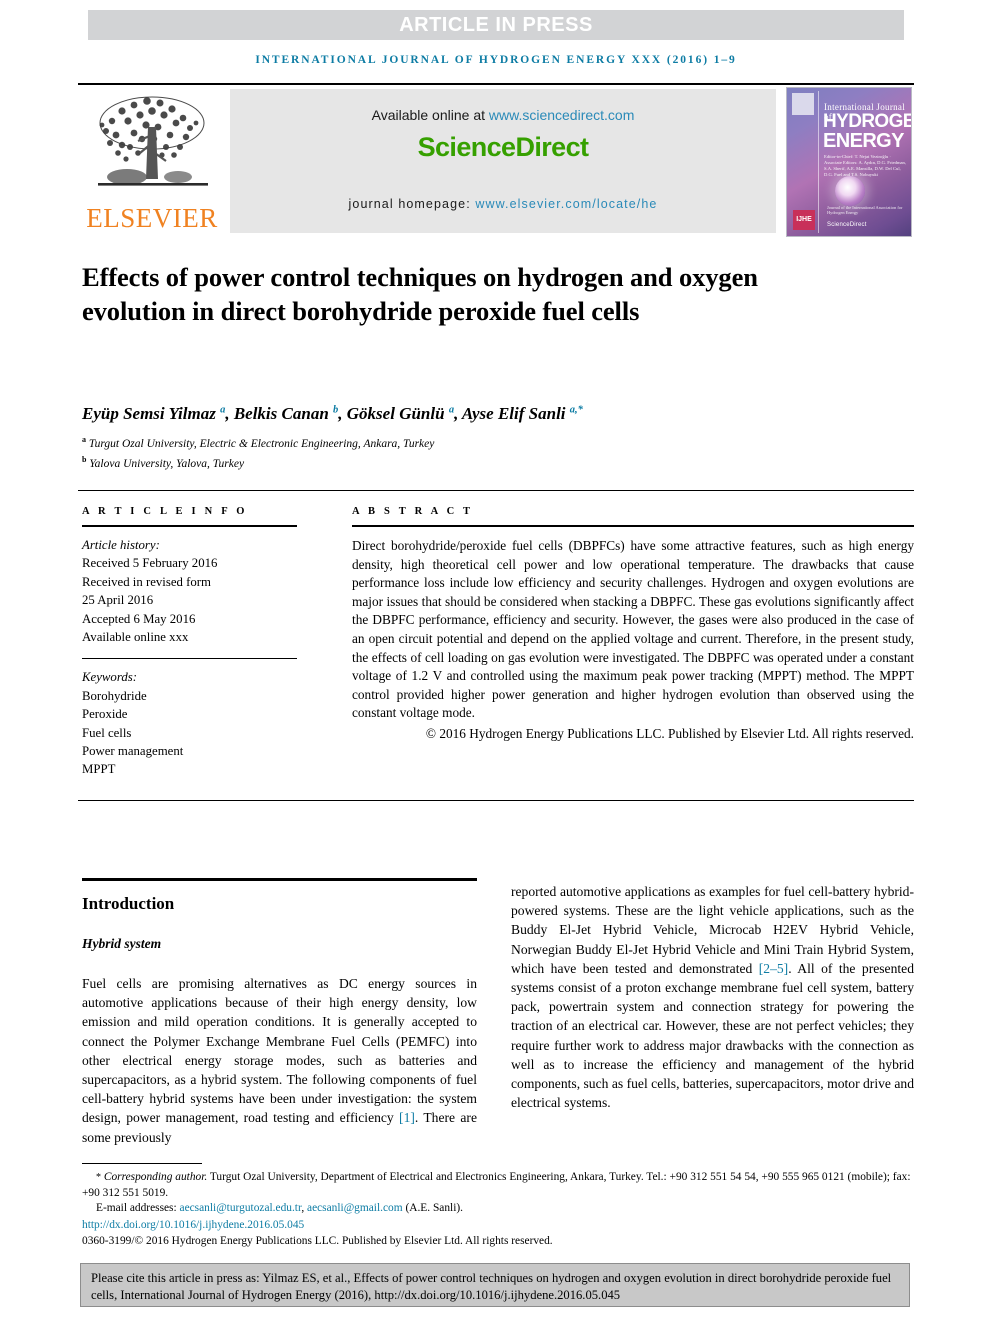  What do you see at coordinates (355, 1208) in the screenshot?
I see `email-link-2: aecsanli@gmail.com` at bounding box center [355, 1208].